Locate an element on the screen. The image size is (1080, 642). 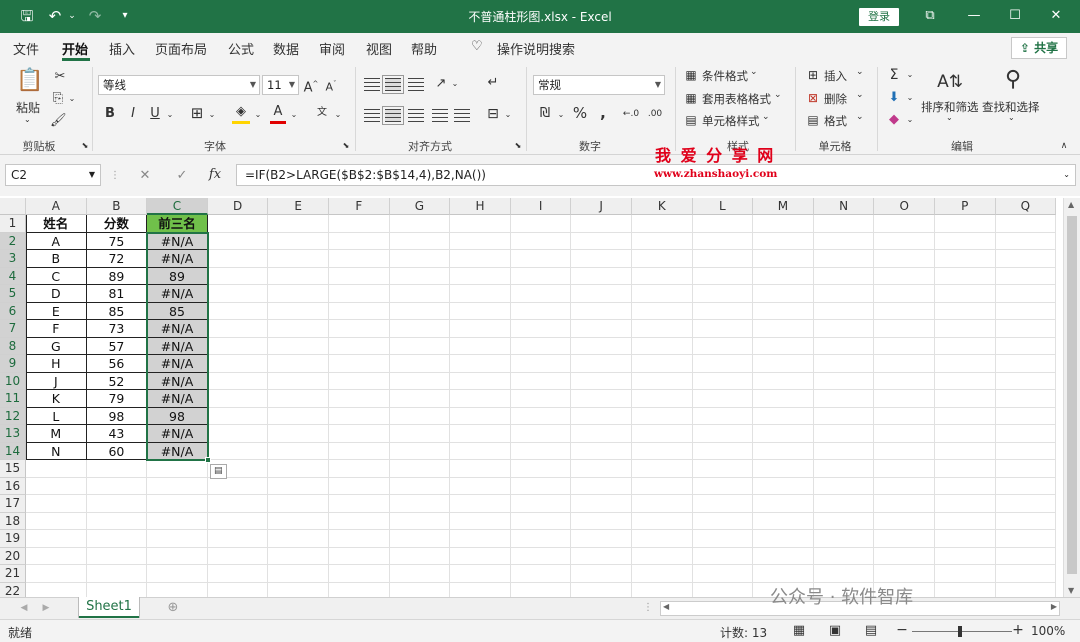
format-as-table-button: 套用表格格式 is located at coordinates (736, 99).